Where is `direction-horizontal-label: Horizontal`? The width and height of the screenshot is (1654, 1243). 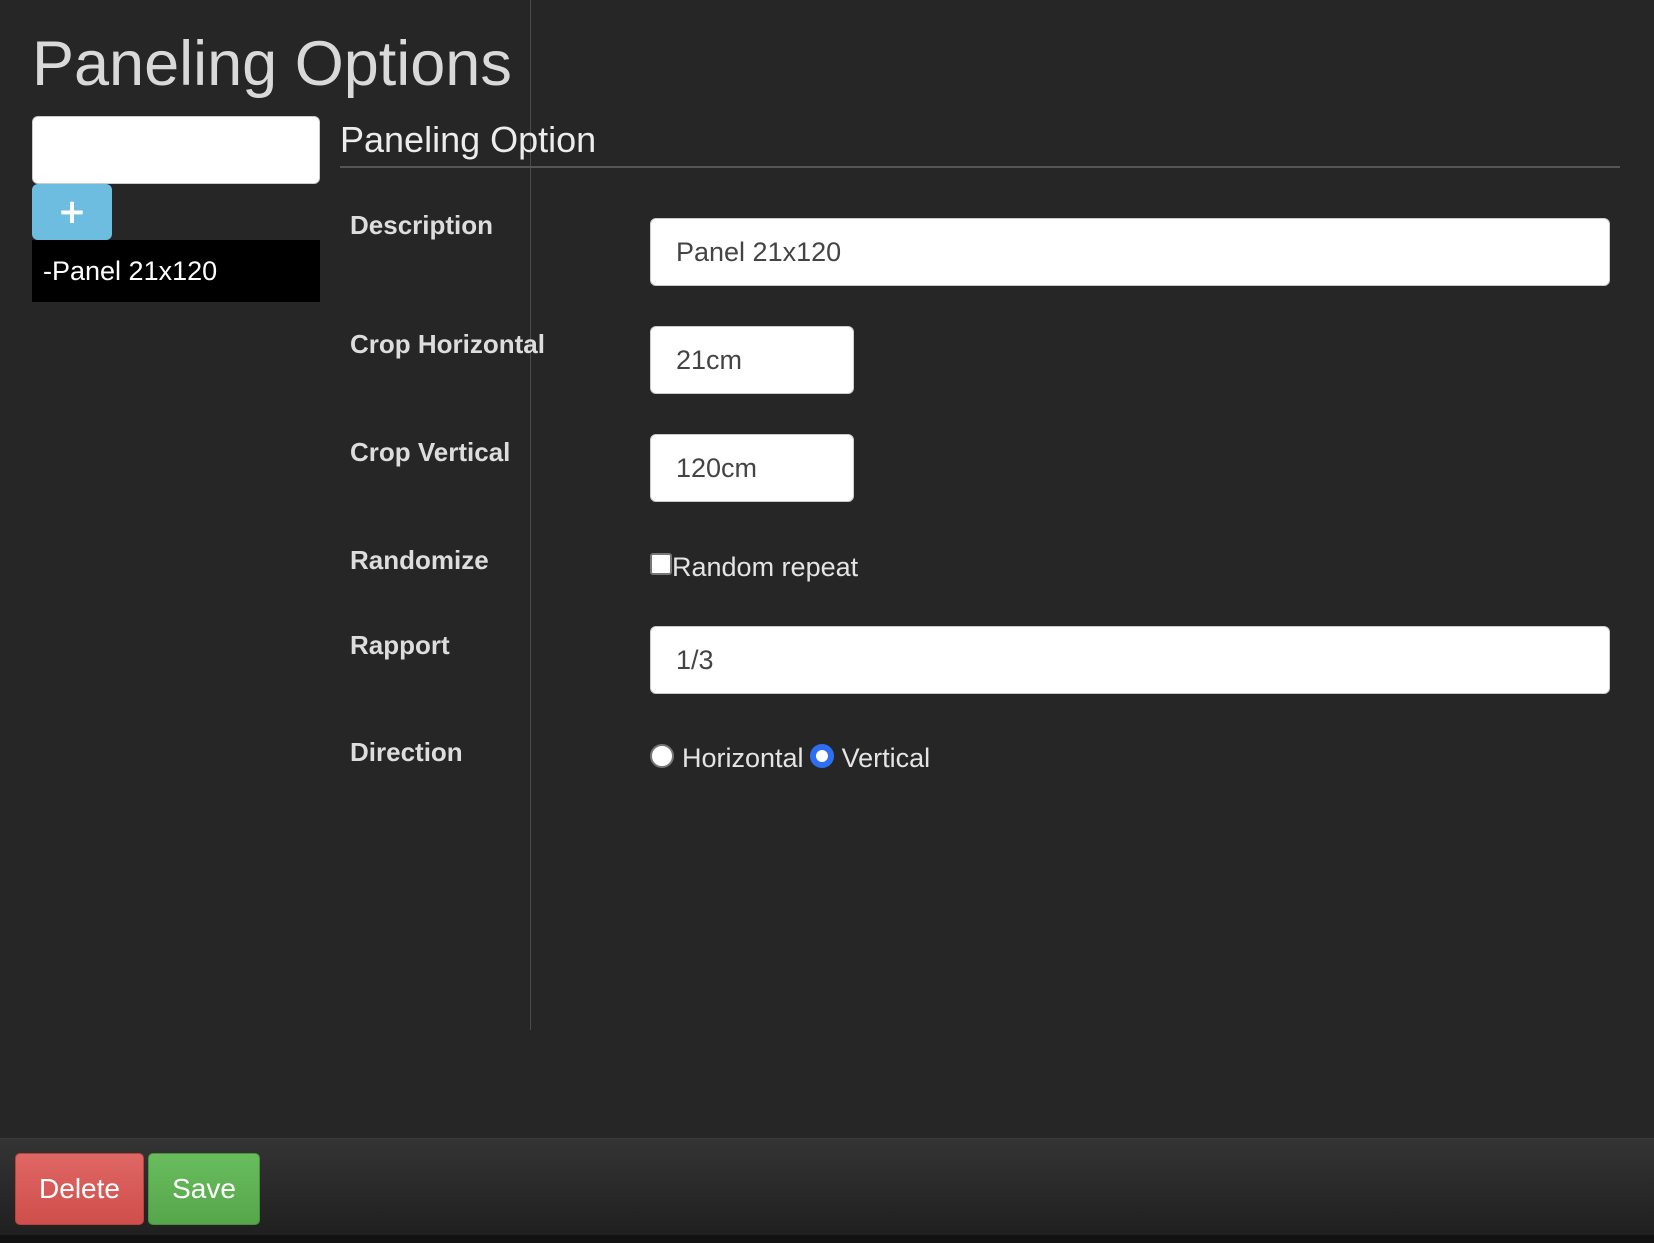
direction-horizontal-label: Horizontal is located at coordinates (743, 758).